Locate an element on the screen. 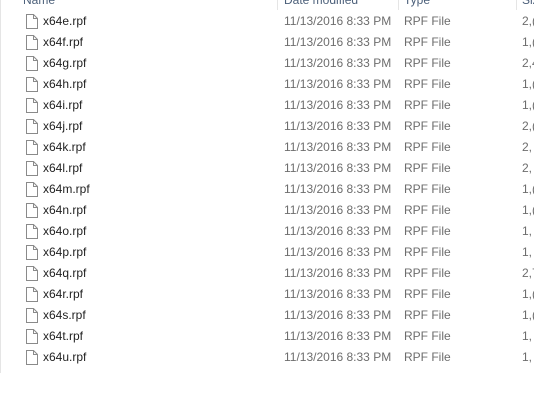  file-row: x64j.rpf 11/13/2016 8:33 PM RPF File 2,( is located at coordinates (267, 126).